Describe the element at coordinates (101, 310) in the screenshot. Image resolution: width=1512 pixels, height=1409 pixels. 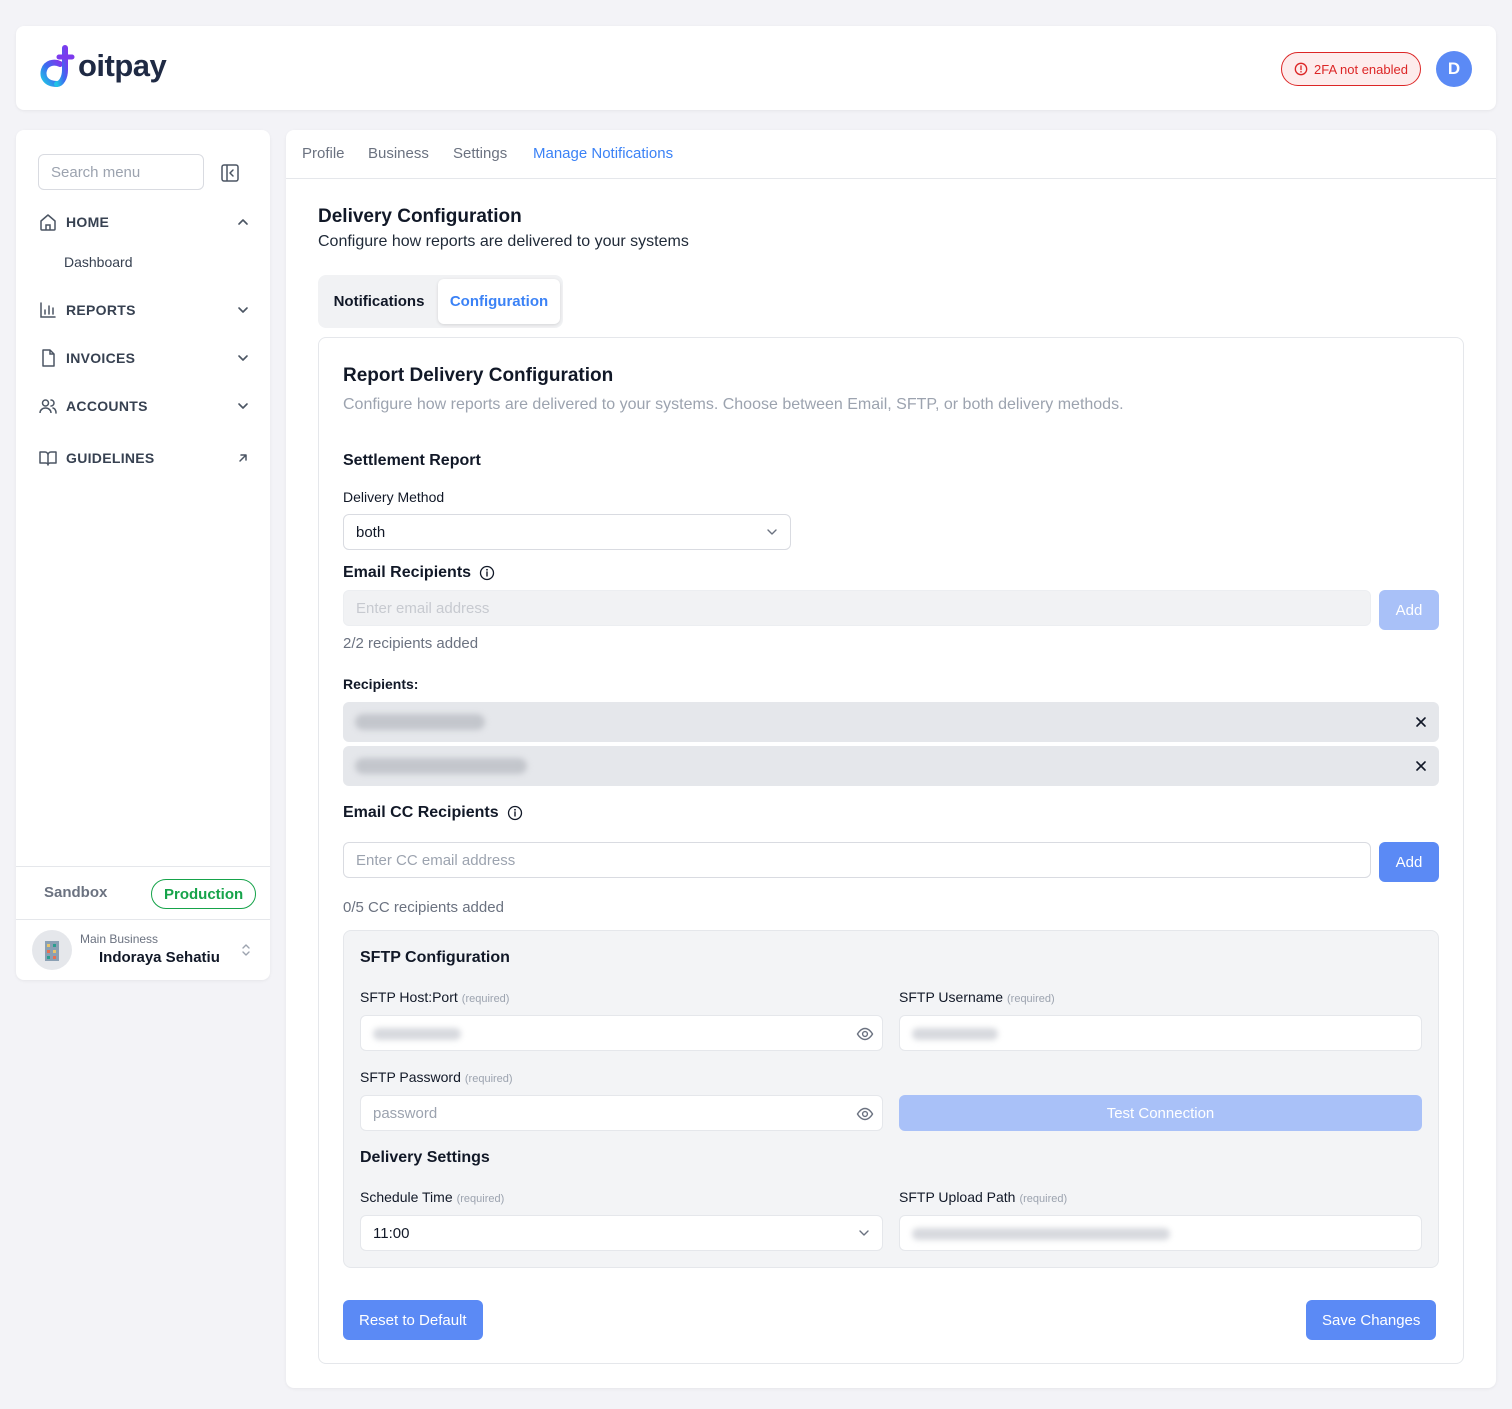
I see `sidebar-item-label: REPORTS` at that location.